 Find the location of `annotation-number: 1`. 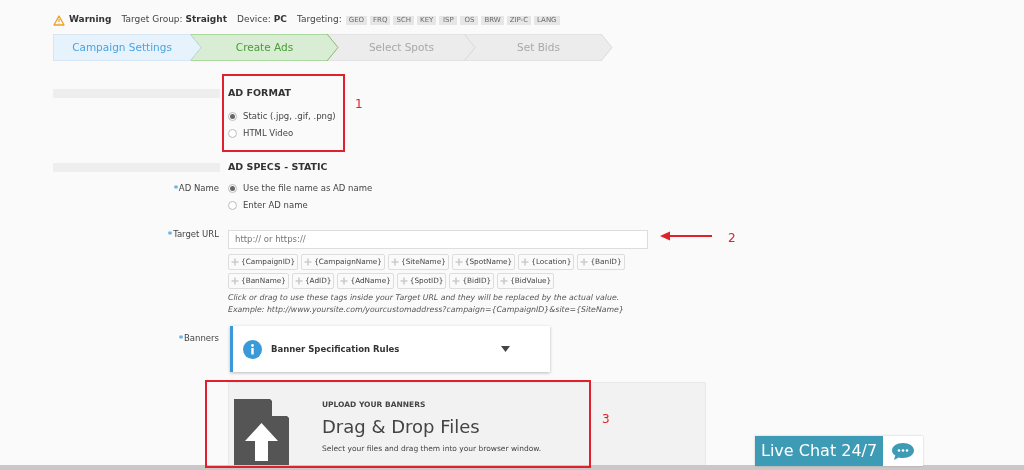

annotation-number: 1 is located at coordinates (359, 104).